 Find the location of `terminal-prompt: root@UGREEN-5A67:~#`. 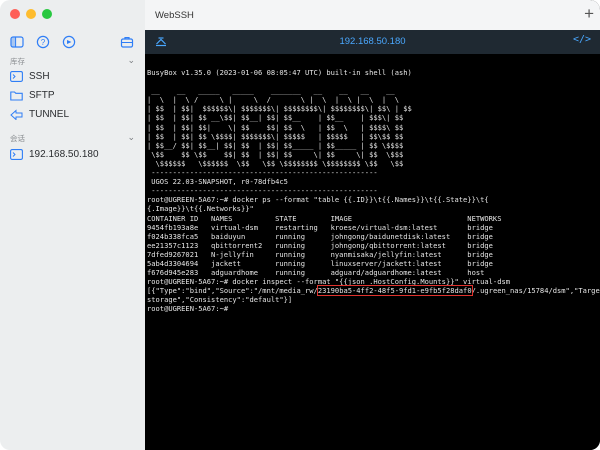

terminal-prompt: root@UGREEN-5A67:~# is located at coordinates (188, 309).